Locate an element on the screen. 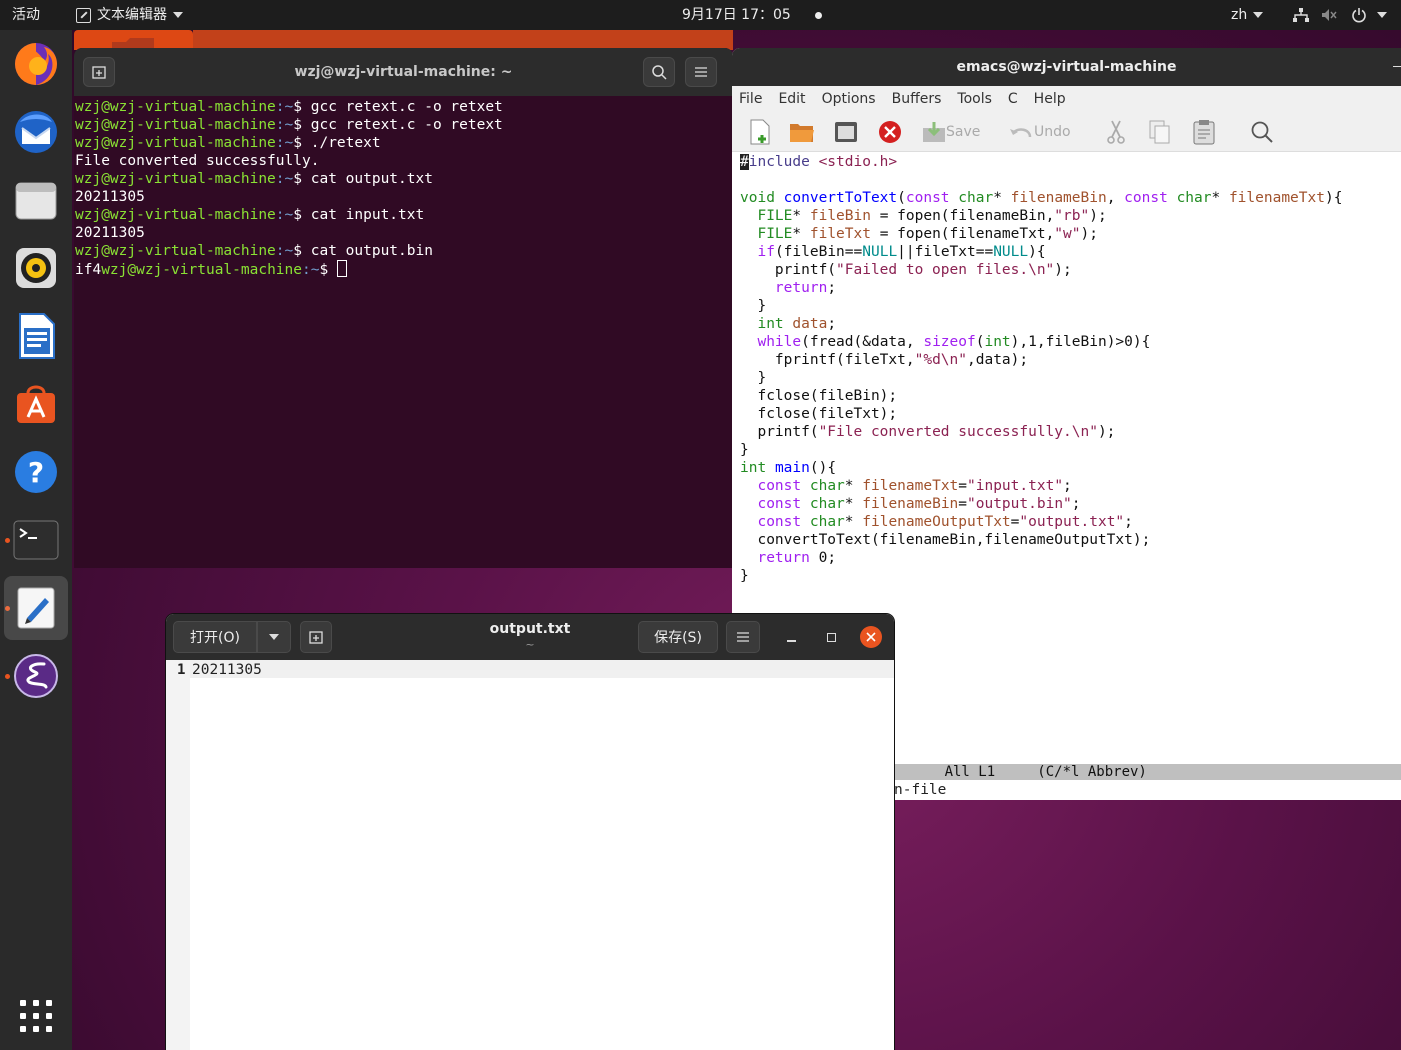 The height and width of the screenshot is (1050, 1401). text-editor-header: 打开(O) output.txt ~ 保存(S) is located at coordinates (530, 637).